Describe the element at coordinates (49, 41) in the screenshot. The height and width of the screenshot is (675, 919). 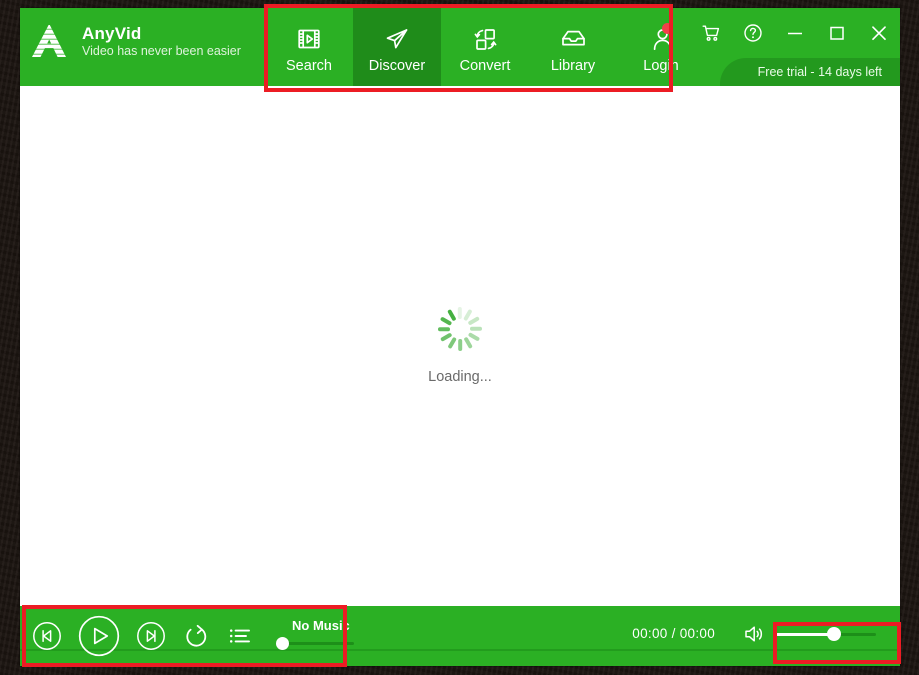
I see `anyvid-logo-icon` at that location.